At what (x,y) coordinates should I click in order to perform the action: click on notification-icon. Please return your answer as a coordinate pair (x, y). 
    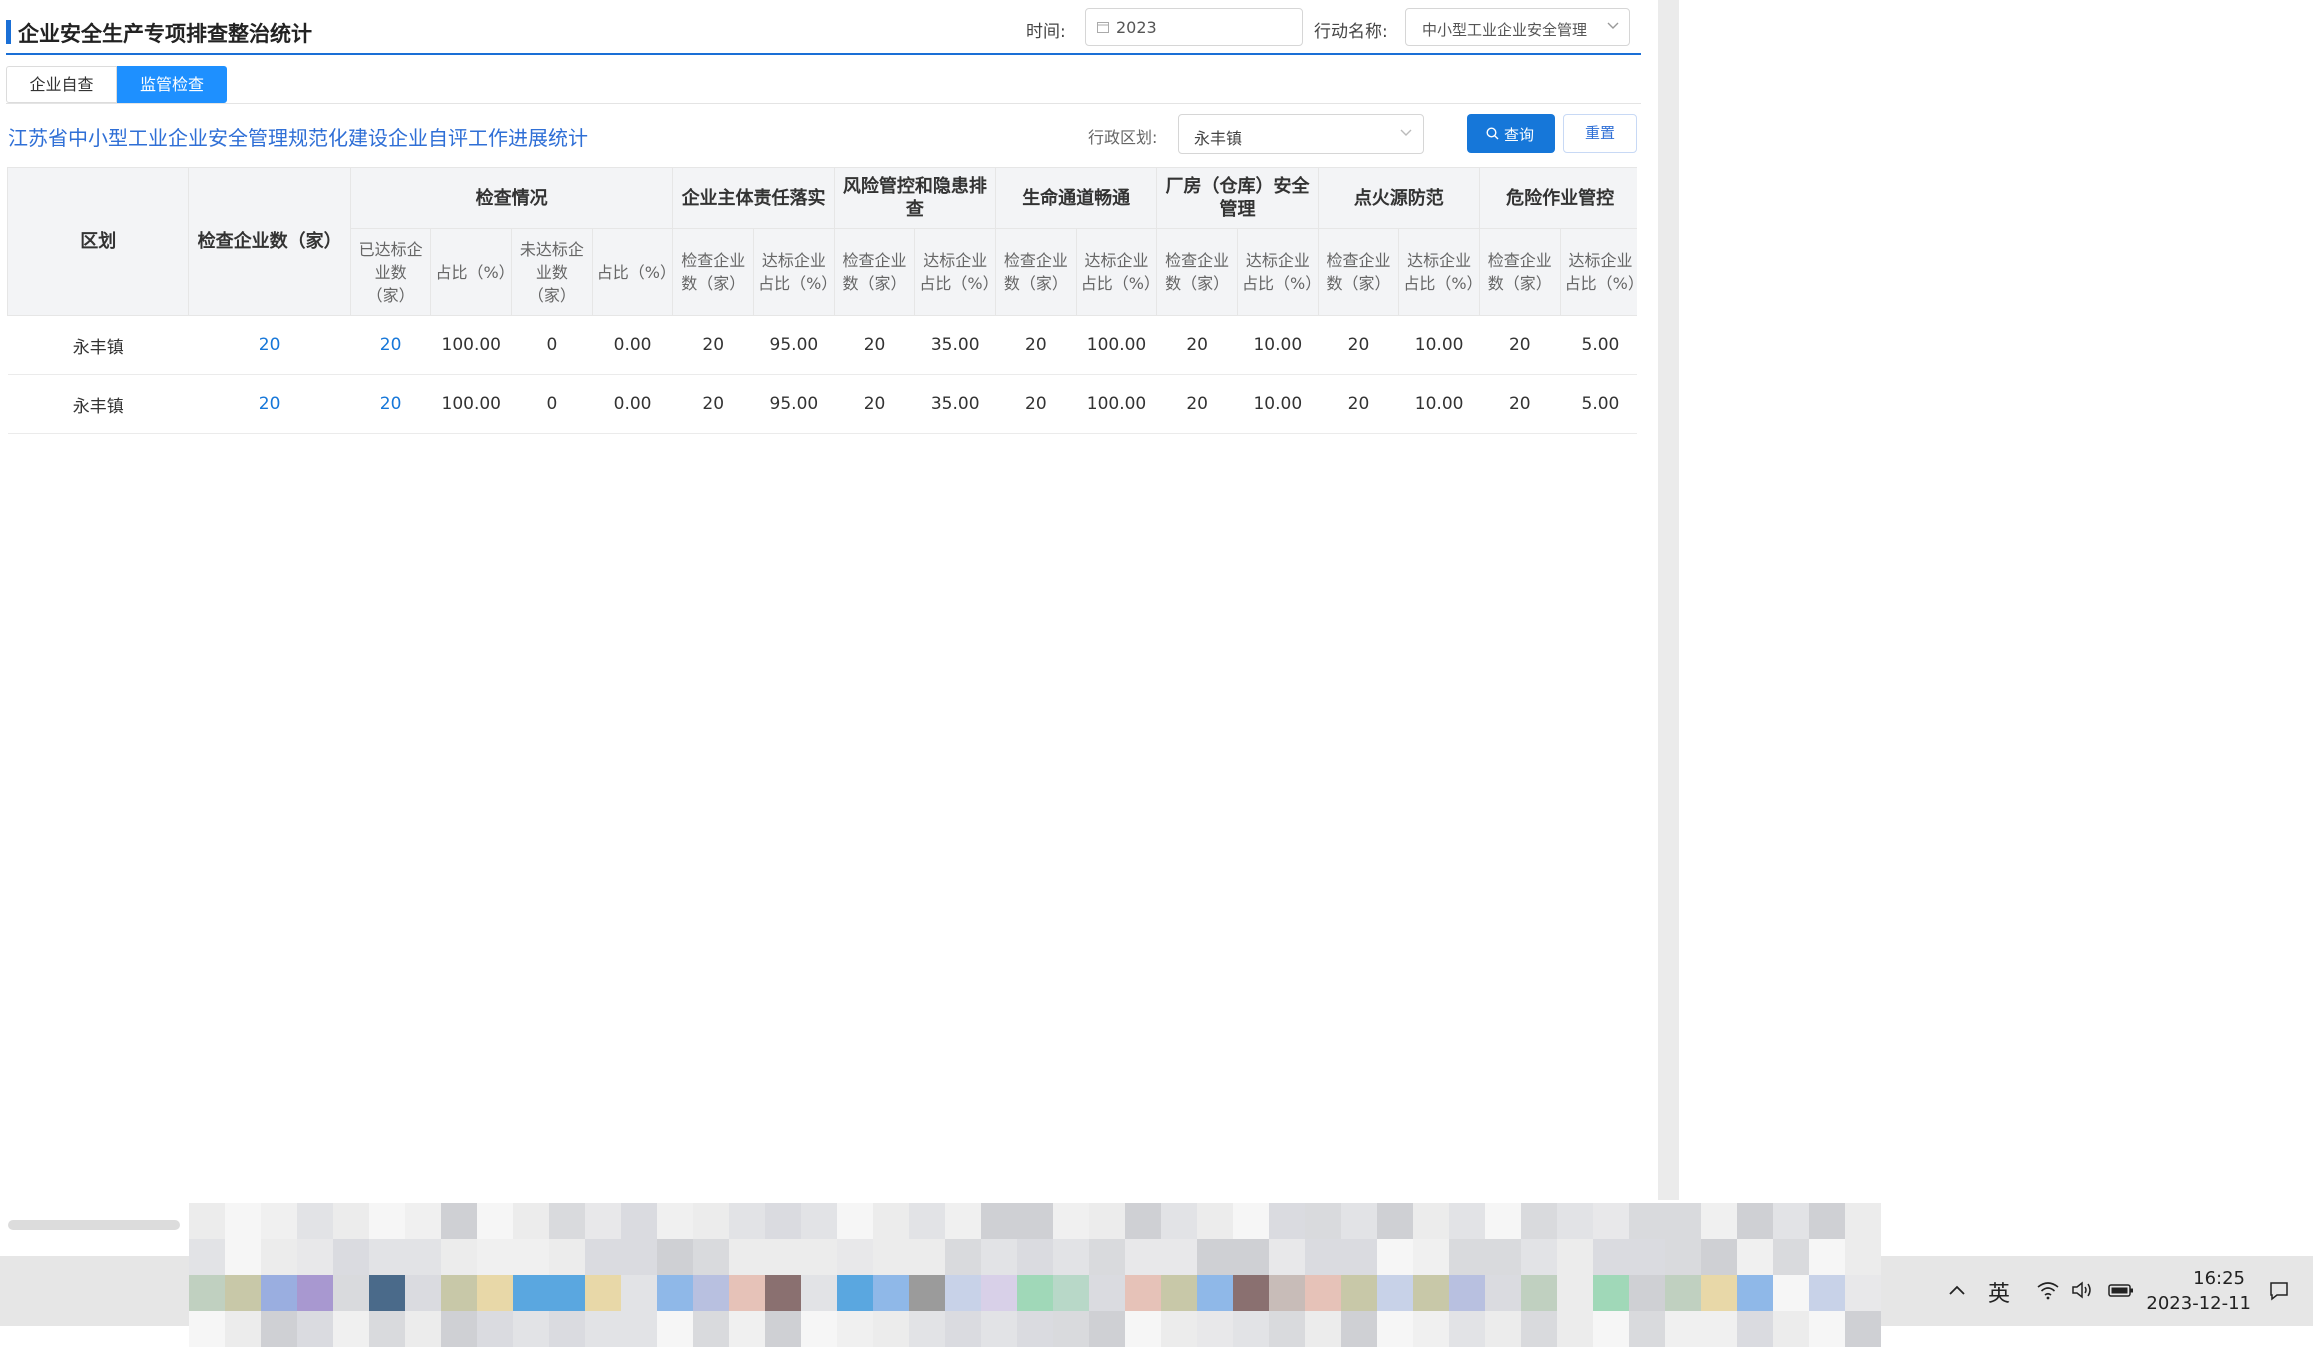
    Looking at the image, I should click on (2279, 1291).